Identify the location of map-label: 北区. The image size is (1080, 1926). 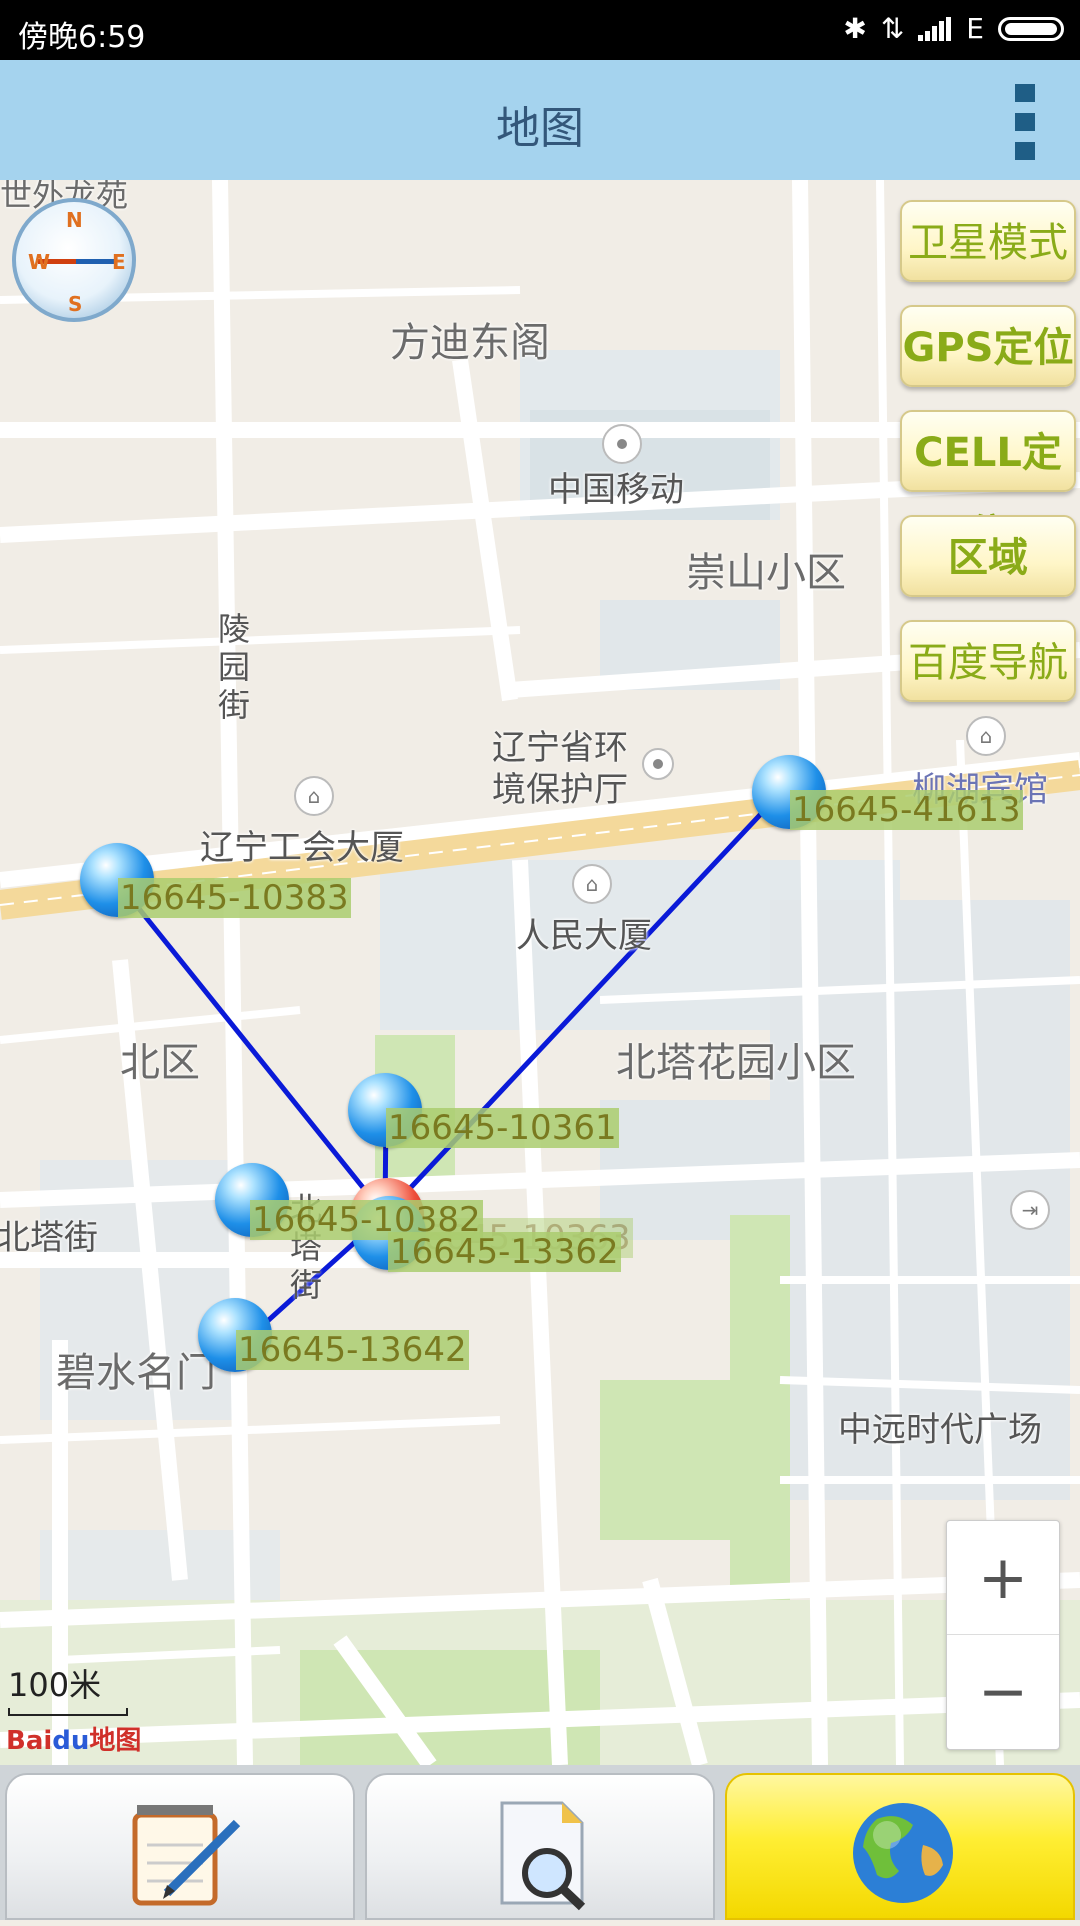
(160, 1063).